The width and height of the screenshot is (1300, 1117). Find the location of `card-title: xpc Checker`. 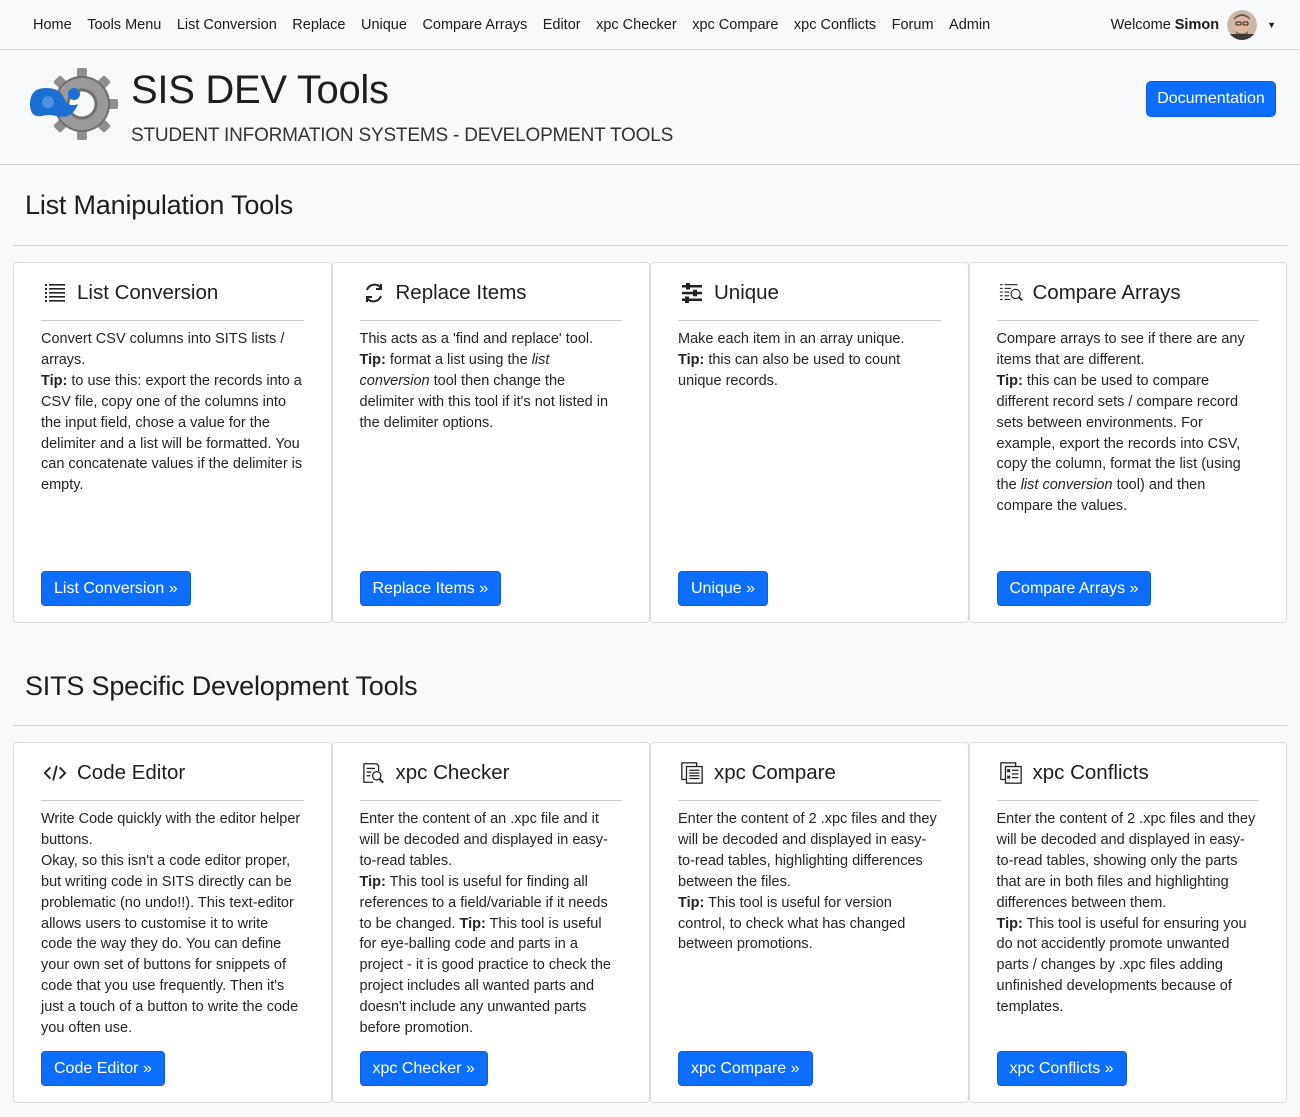

card-title: xpc Checker is located at coordinates (452, 772).